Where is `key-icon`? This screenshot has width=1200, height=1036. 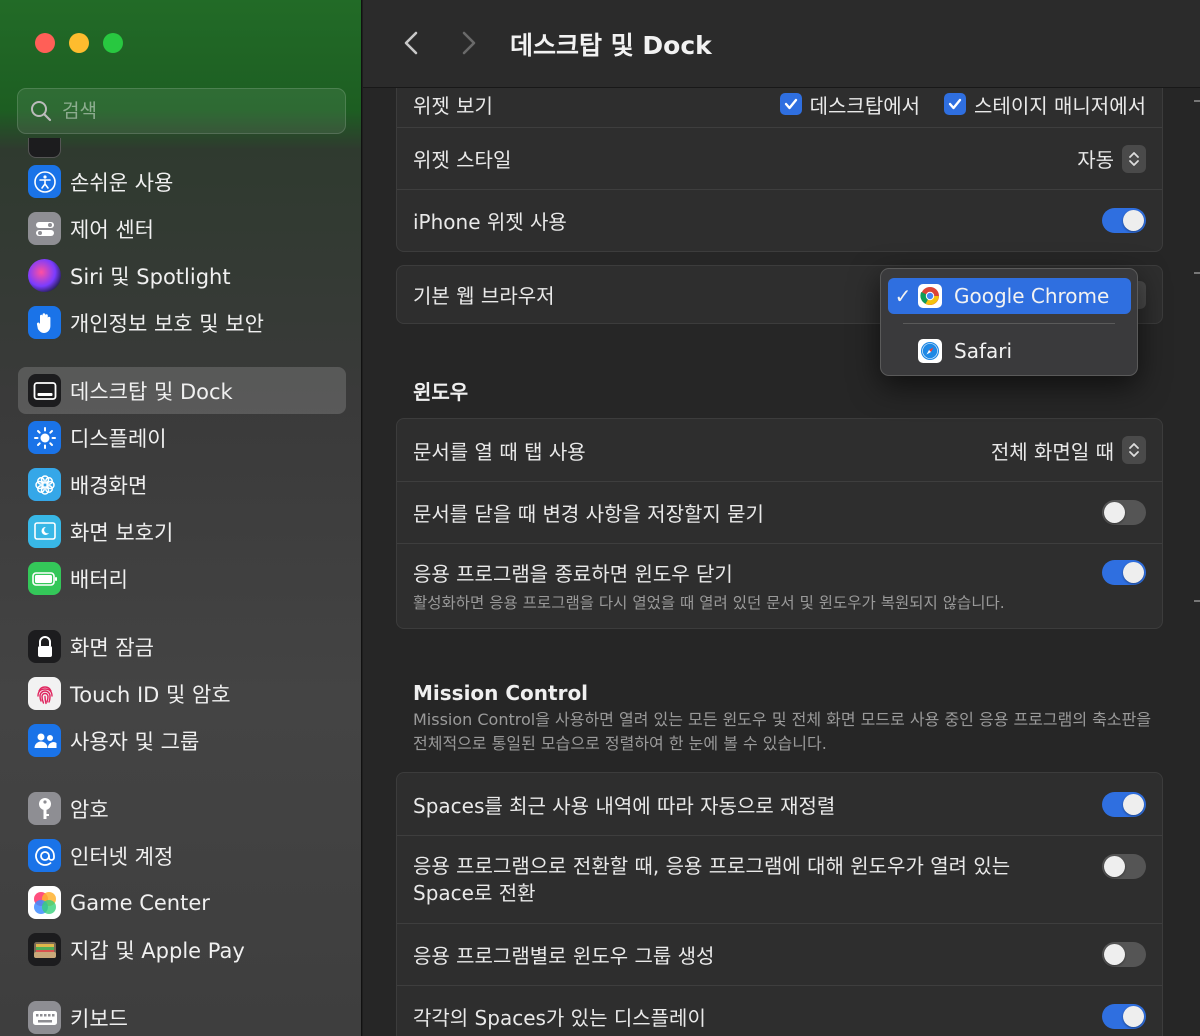 key-icon is located at coordinates (44, 808).